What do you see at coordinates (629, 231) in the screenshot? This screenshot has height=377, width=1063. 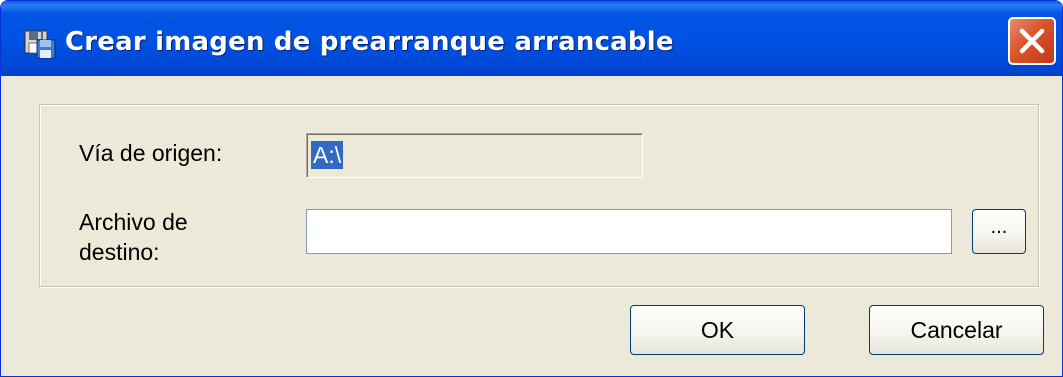 I see `destination-file-input` at bounding box center [629, 231].